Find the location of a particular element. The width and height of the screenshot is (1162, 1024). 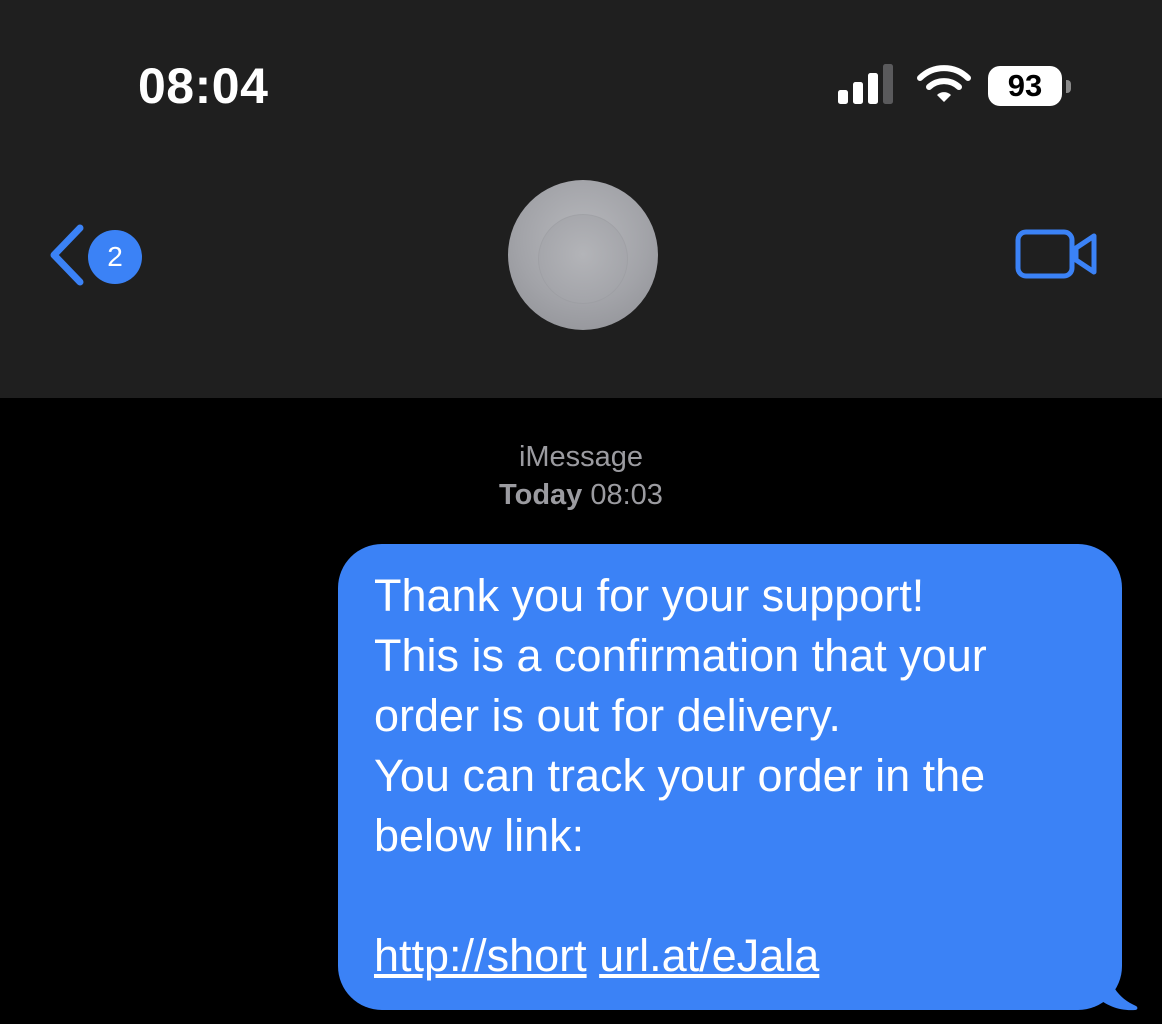

unread-count-badge: 2 is located at coordinates (115, 257).